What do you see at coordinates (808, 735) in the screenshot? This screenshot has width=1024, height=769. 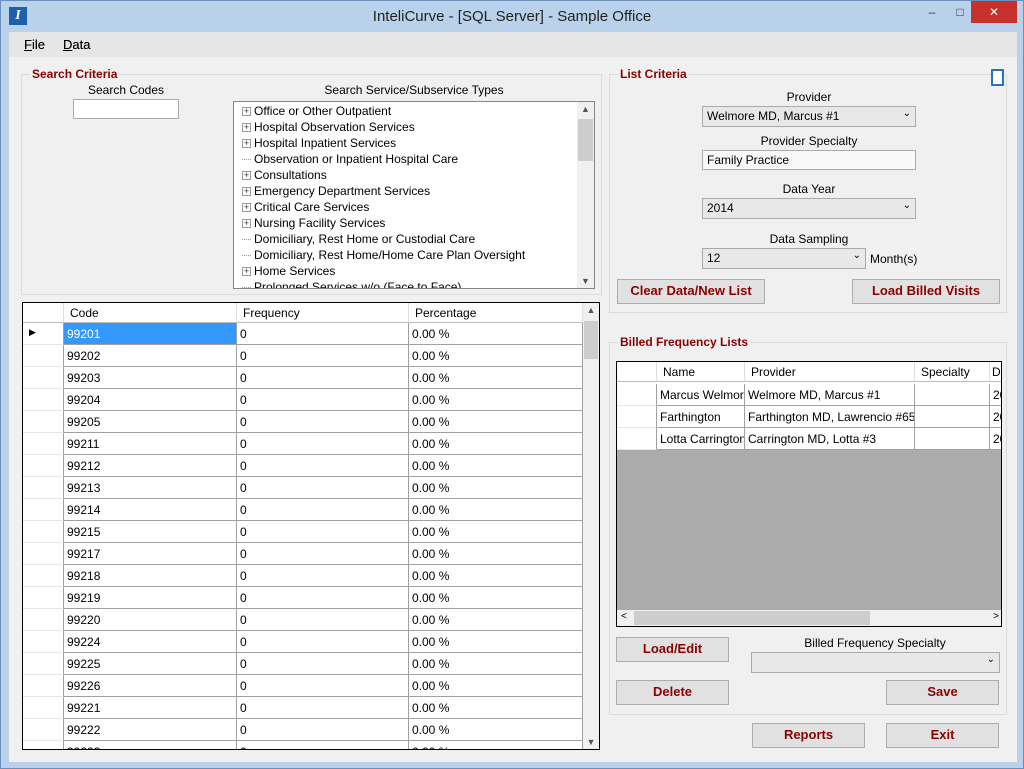 I see `reports-button: Reports` at bounding box center [808, 735].